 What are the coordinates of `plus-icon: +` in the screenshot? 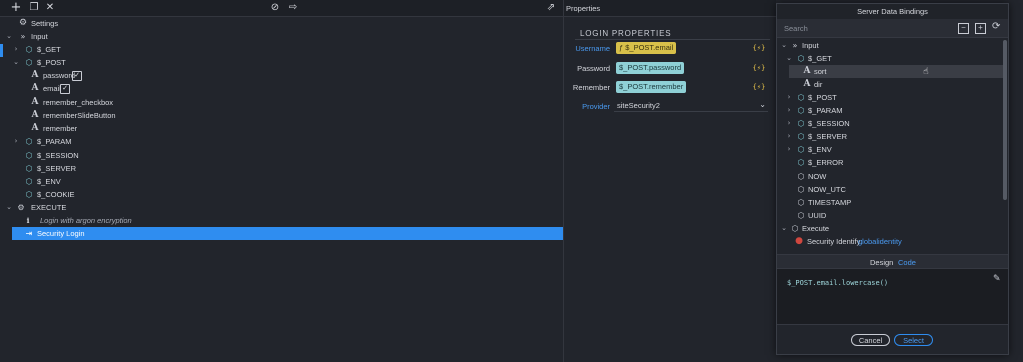 It's located at (16, 7).